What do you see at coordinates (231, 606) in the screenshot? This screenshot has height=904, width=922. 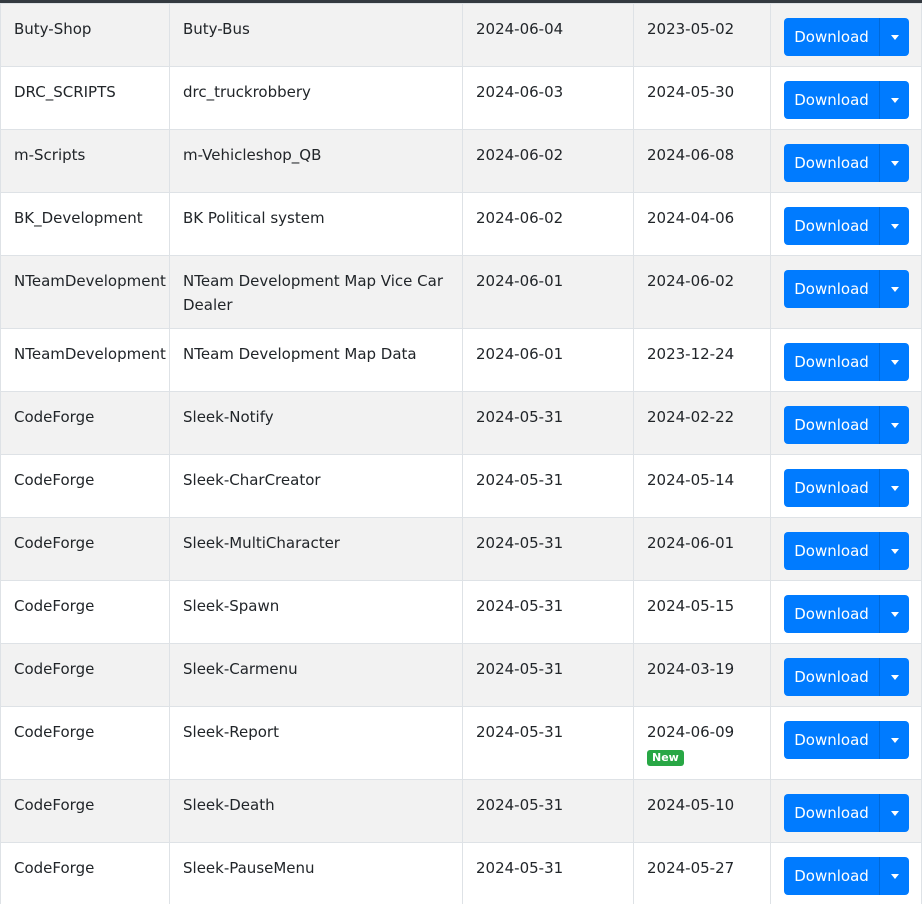 I see `script-name: Sleek-Spawn` at bounding box center [231, 606].